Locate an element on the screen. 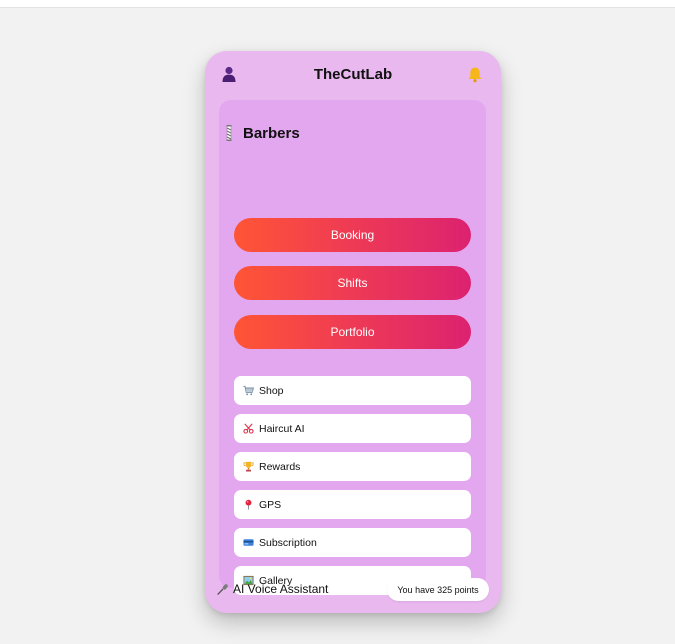 This screenshot has width=675, height=644. portfolio-button: Portfolio is located at coordinates (352, 332).